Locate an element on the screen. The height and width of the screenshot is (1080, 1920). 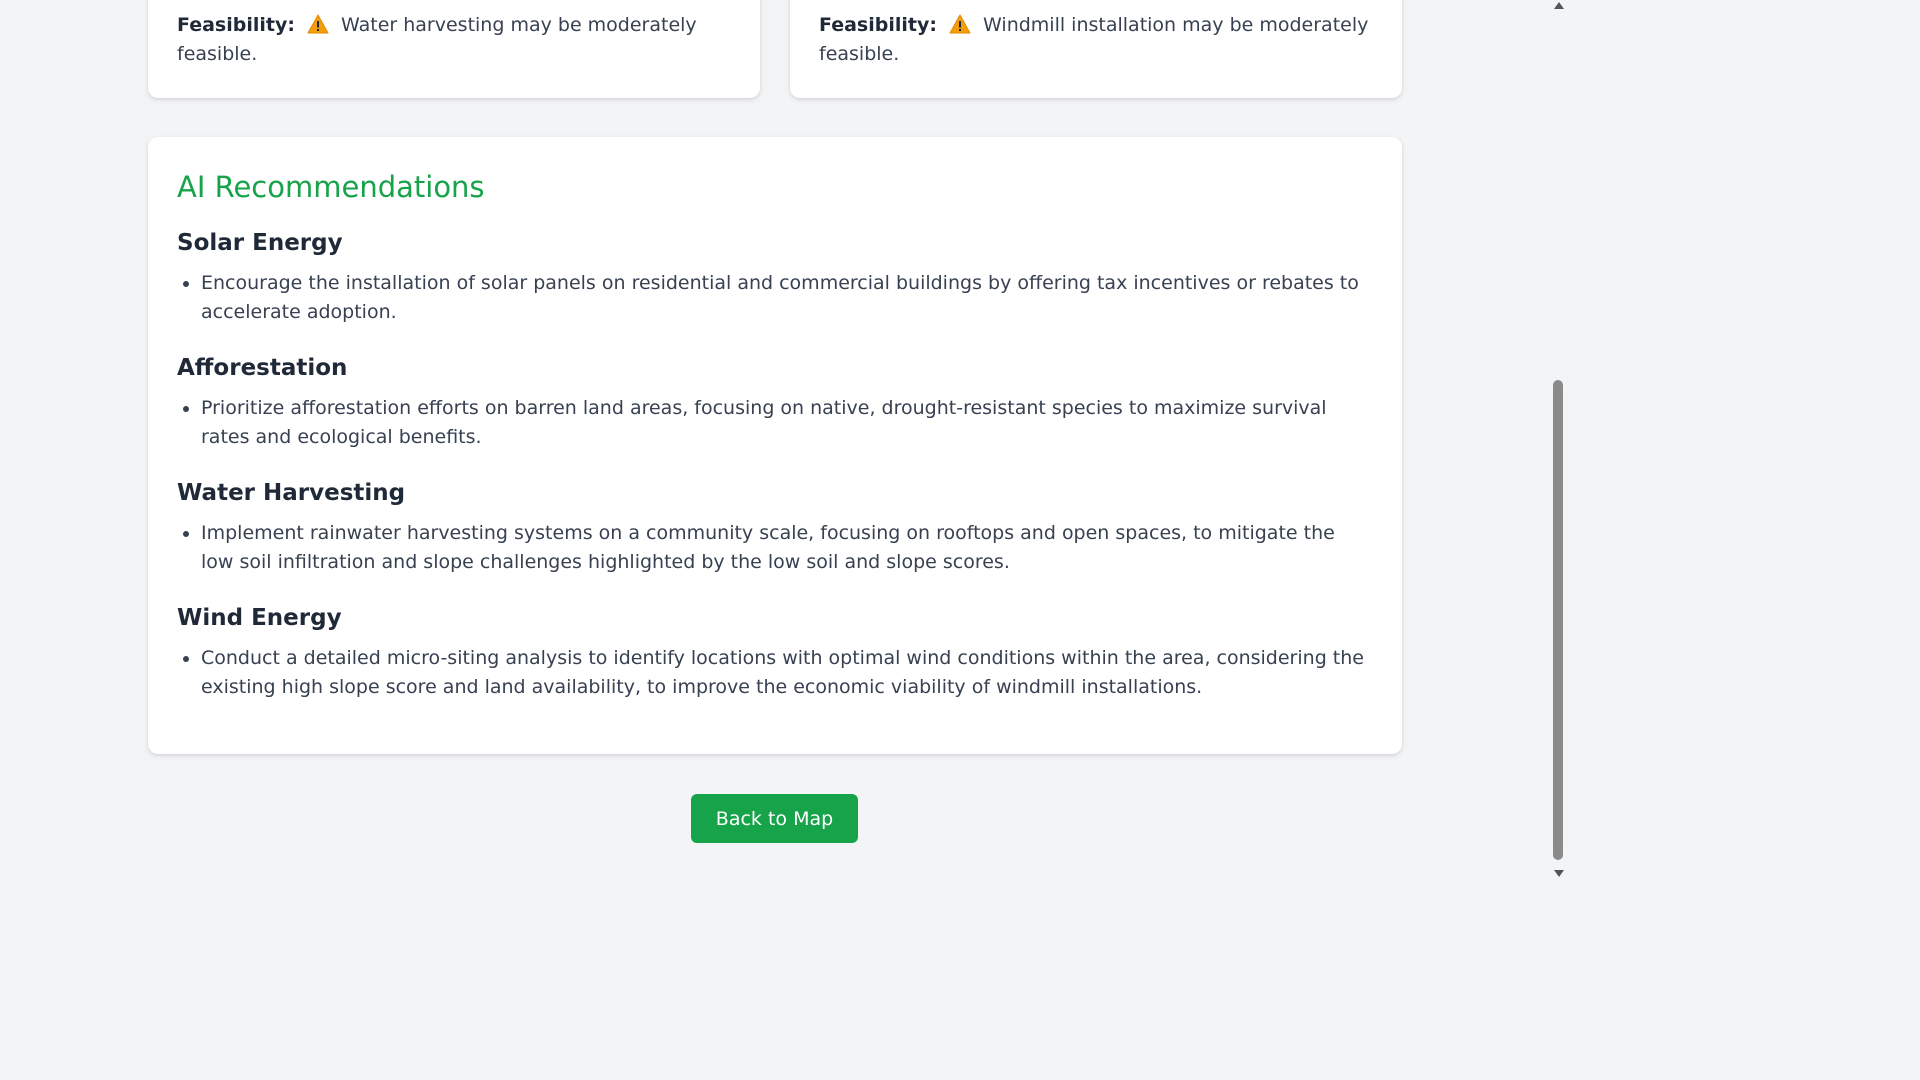
scroll-up-arrow-icon is located at coordinates (1559, 5).